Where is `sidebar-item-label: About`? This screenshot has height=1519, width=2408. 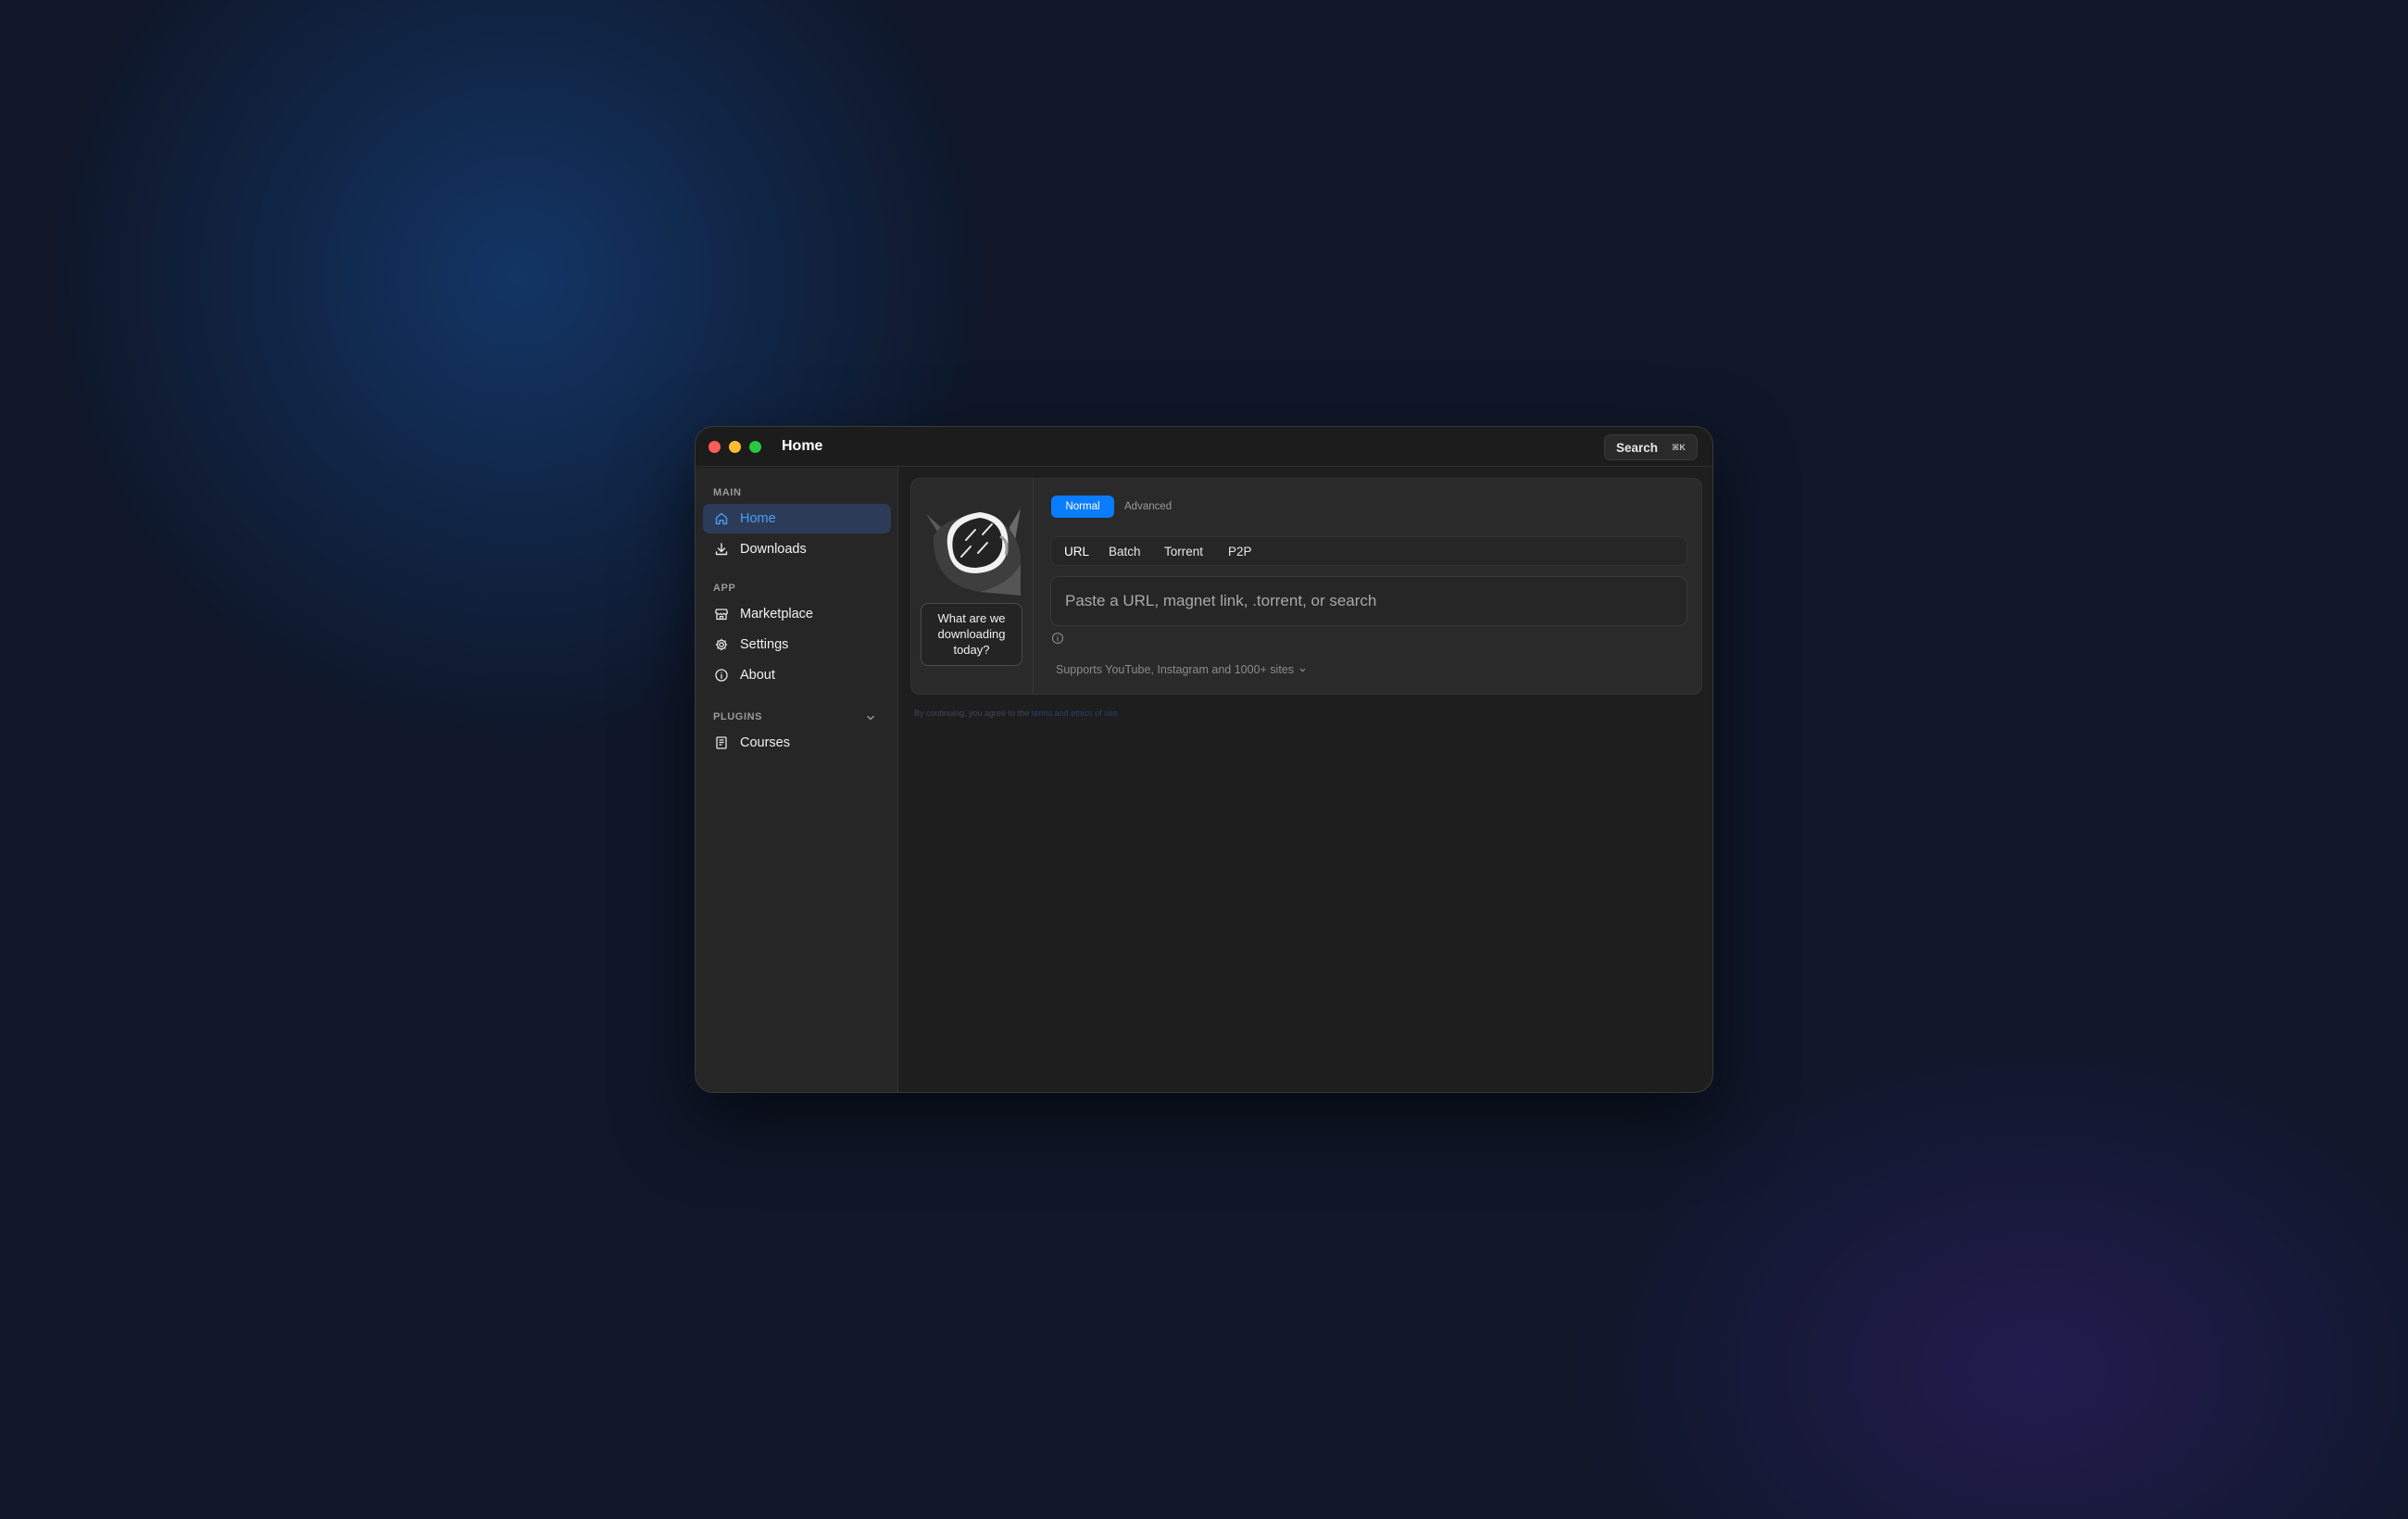 sidebar-item-label: About is located at coordinates (757, 675).